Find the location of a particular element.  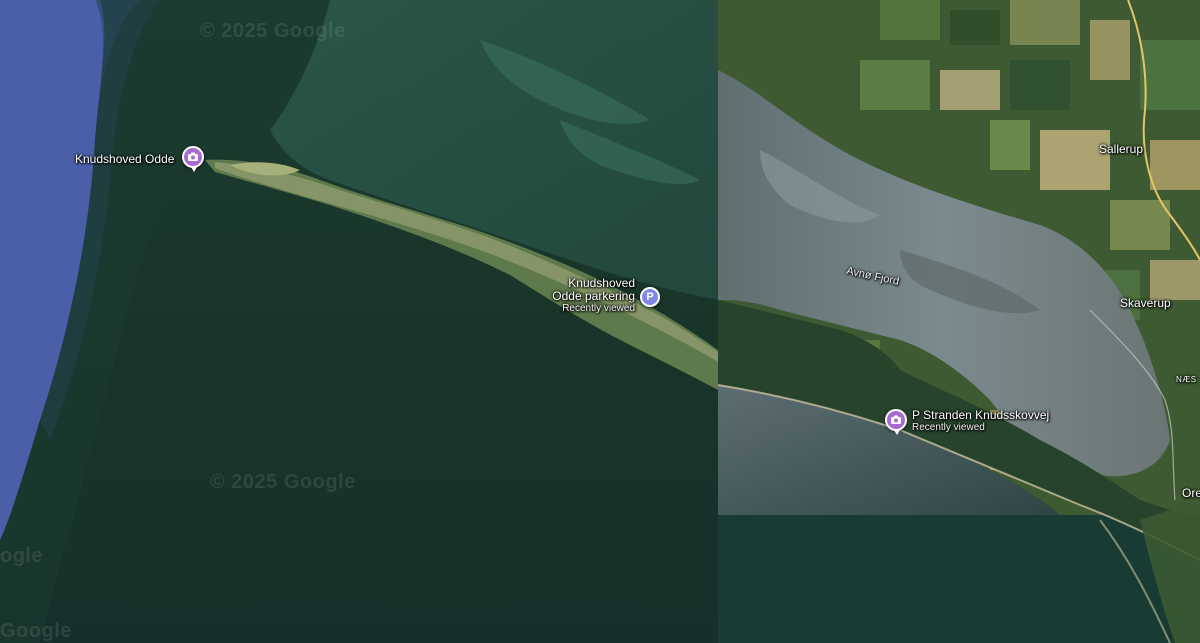

place-label-stranden: P Stranden Knudsskovvej Recently viewed is located at coordinates (980, 421).